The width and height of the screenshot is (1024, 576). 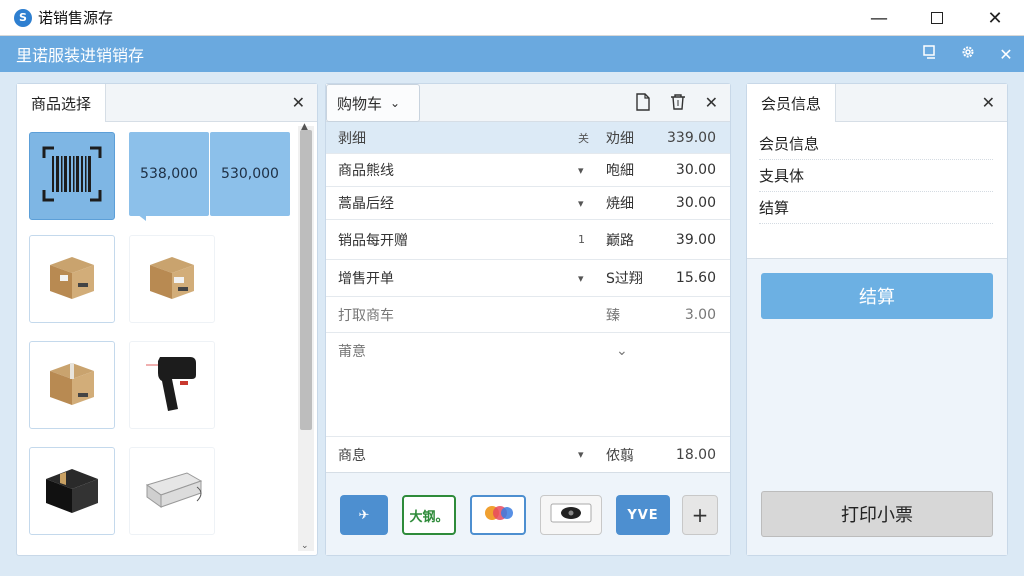 I want to click on checkout-button: 结算, so click(x=877, y=296).